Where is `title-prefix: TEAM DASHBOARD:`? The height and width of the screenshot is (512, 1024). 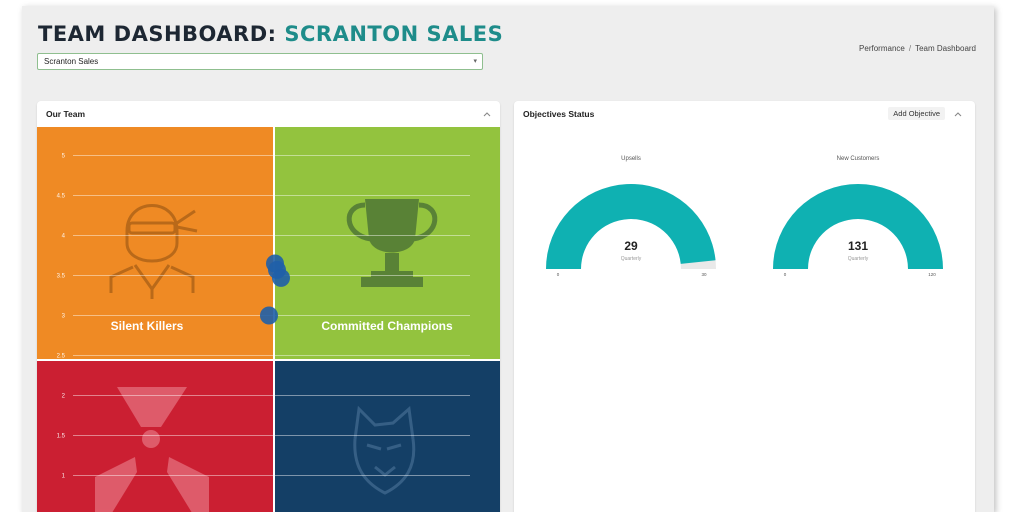
title-prefix: TEAM DASHBOARD: is located at coordinates (161, 34).